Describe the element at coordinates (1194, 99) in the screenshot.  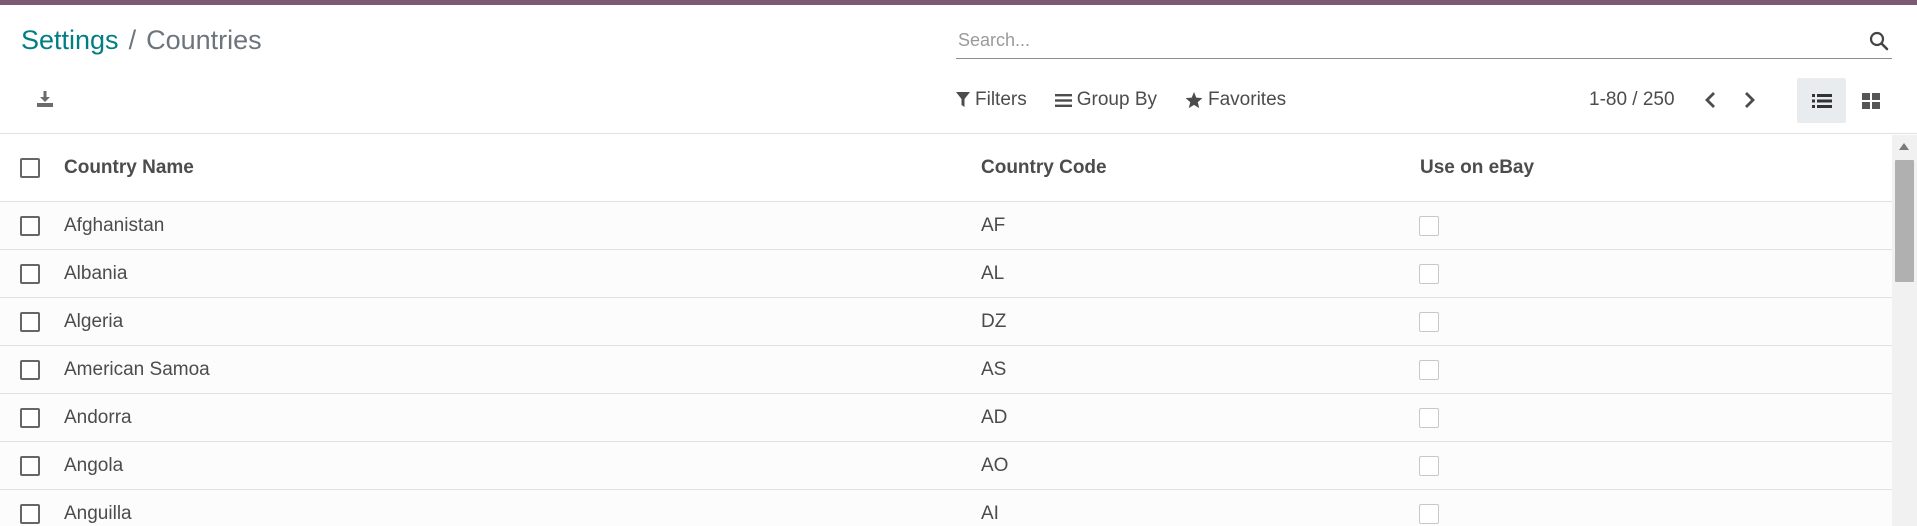
I see `star-icon` at that location.